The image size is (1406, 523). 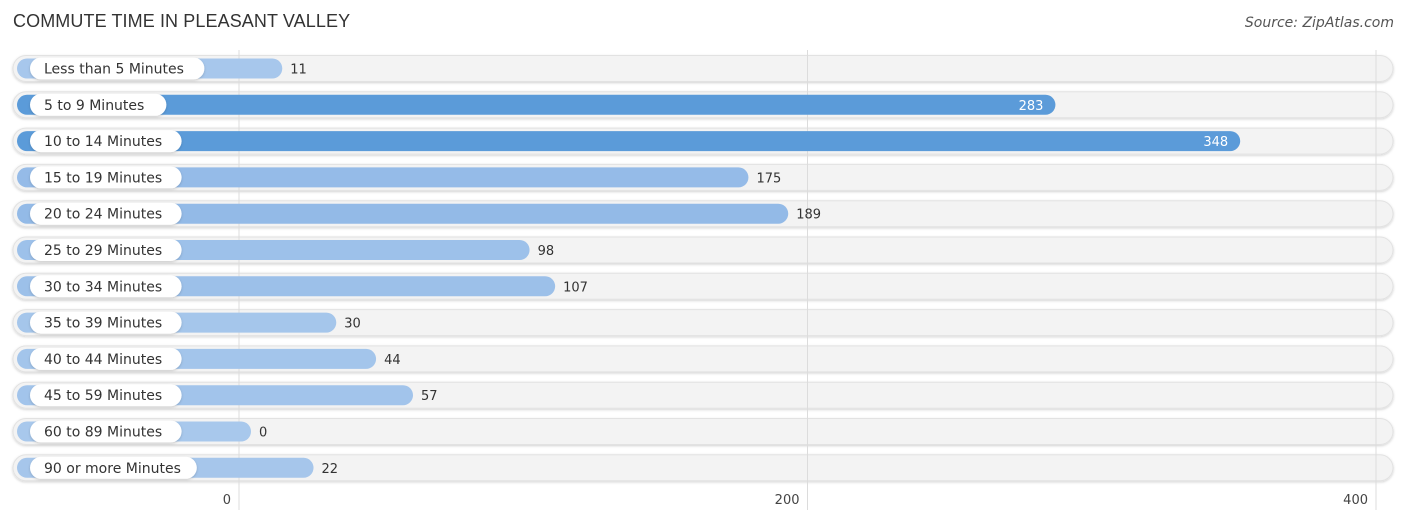 What do you see at coordinates (103, 360) in the screenshot?
I see `category-label: 40 to 44 Minutes` at bounding box center [103, 360].